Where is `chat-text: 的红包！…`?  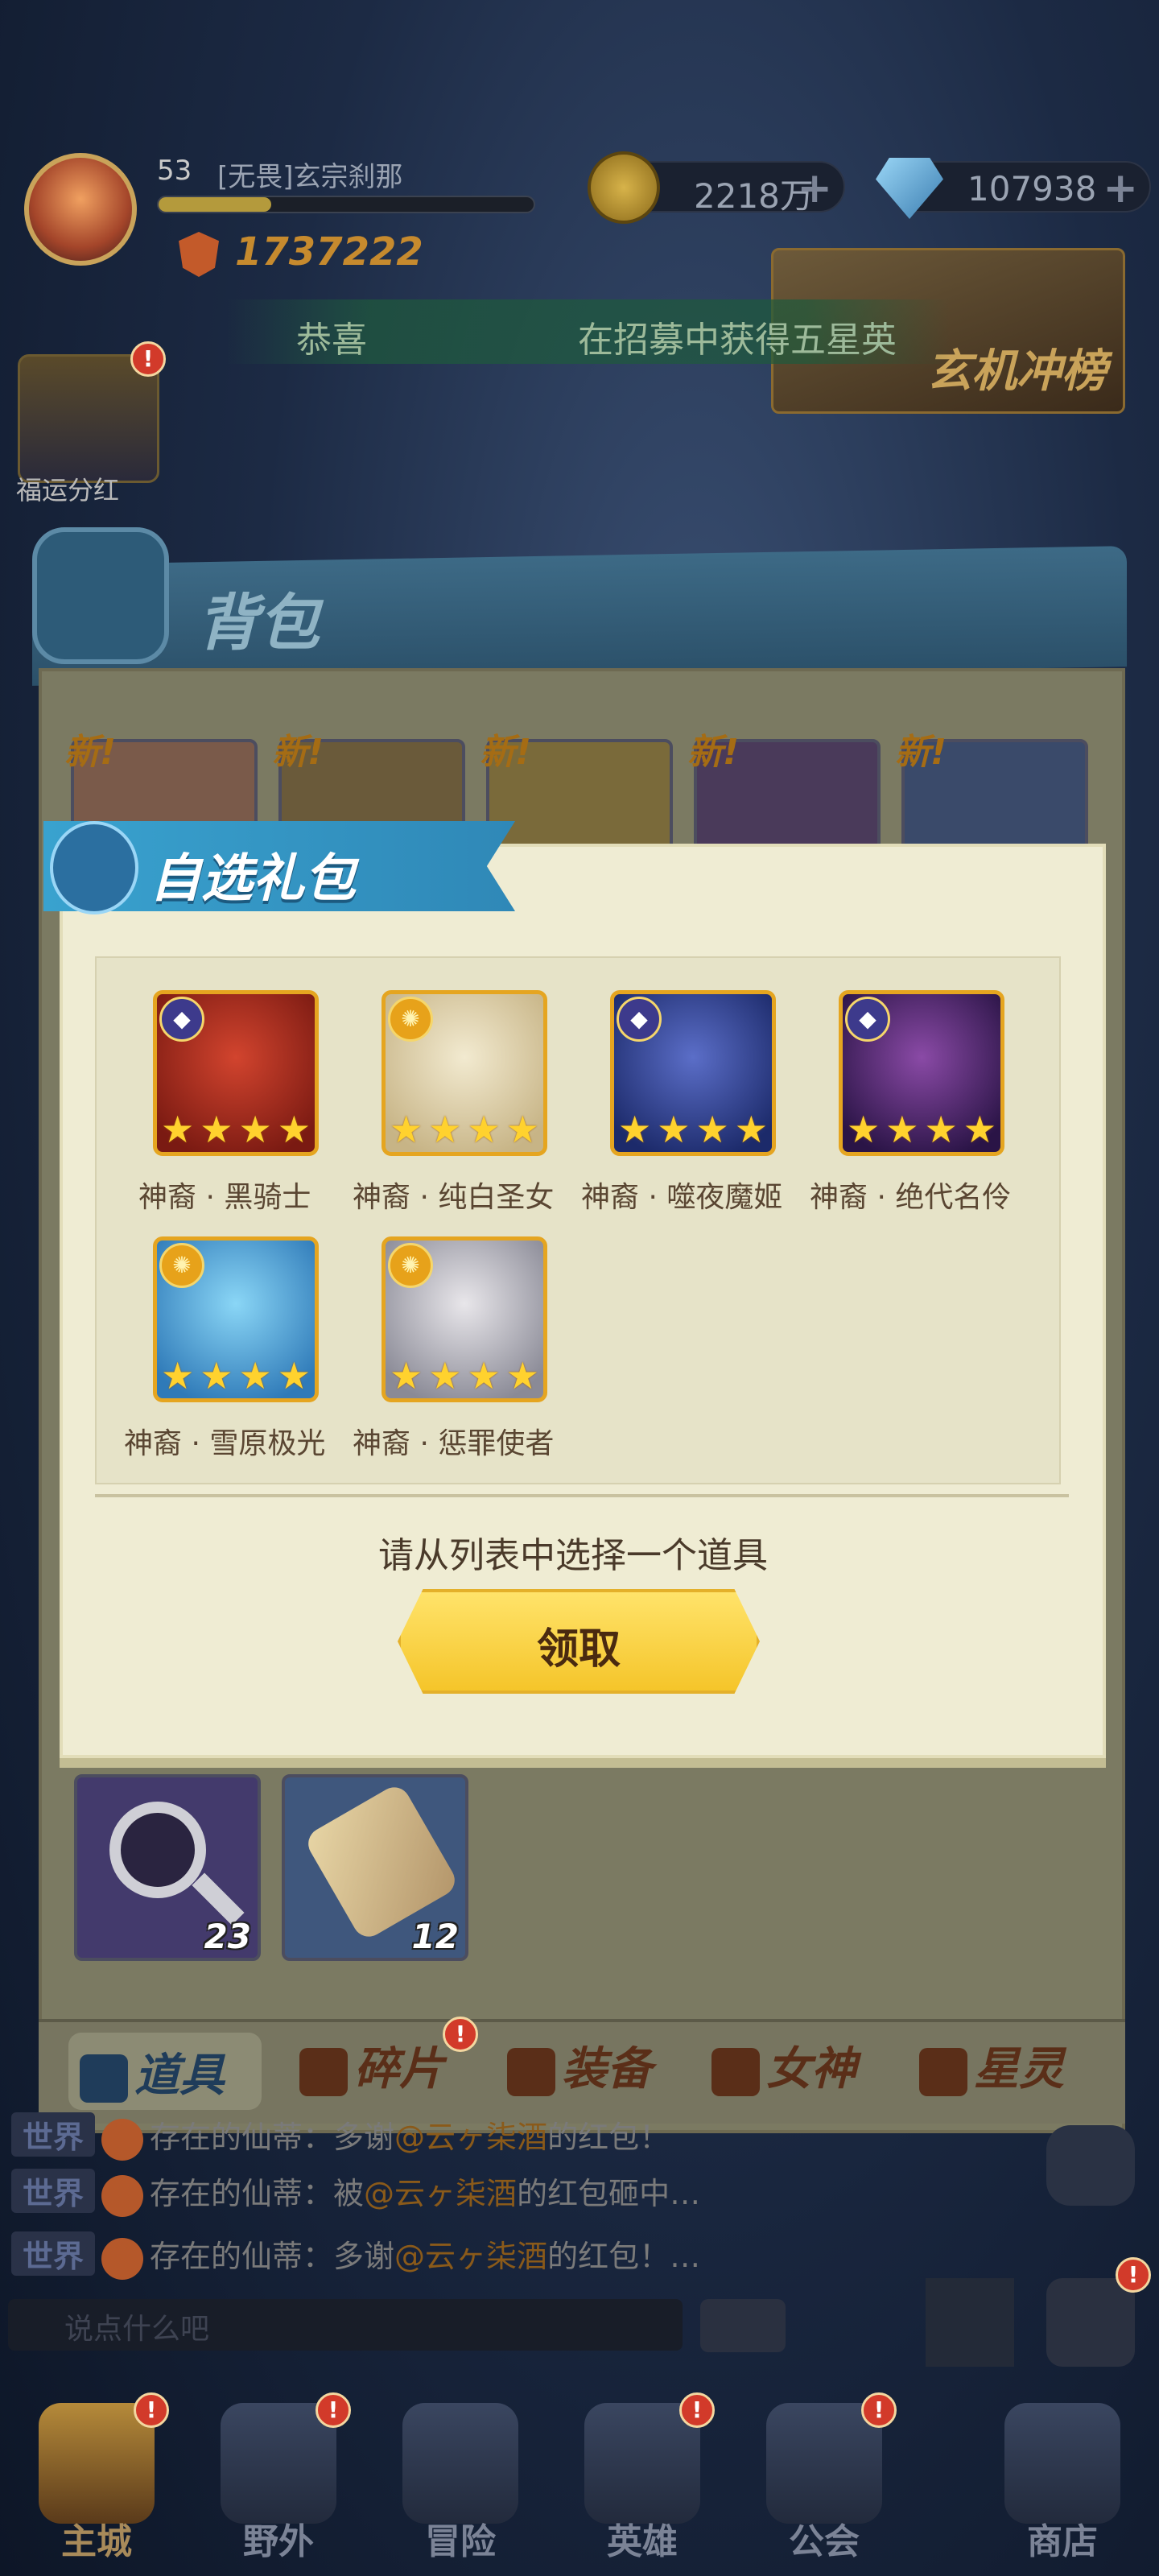 chat-text: 的红包！… is located at coordinates (624, 2256).